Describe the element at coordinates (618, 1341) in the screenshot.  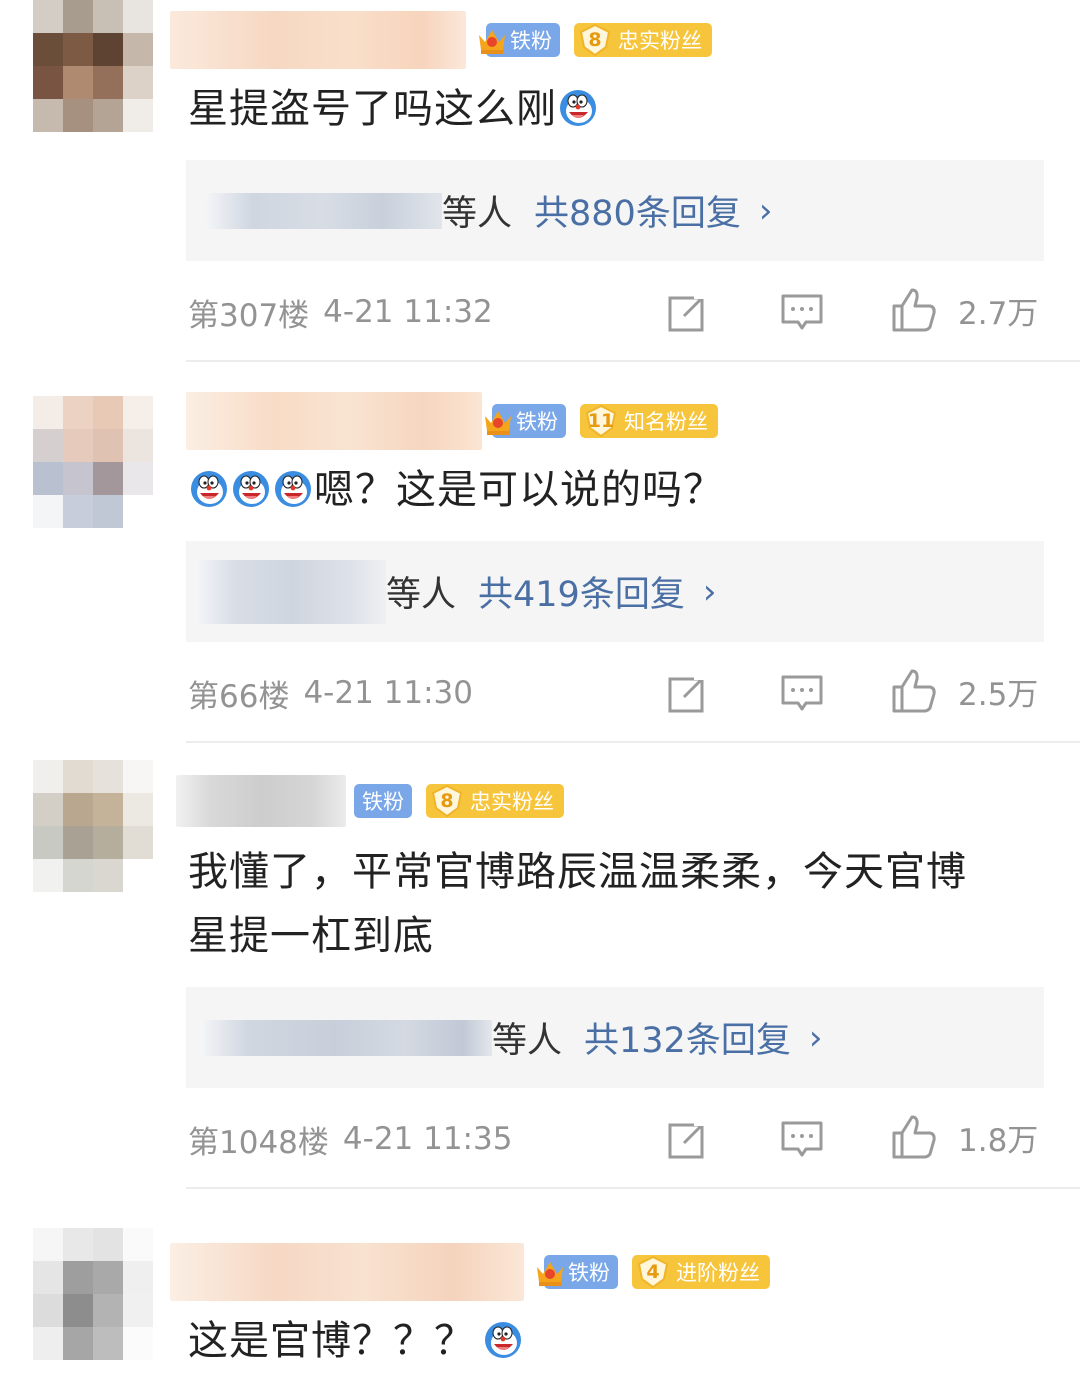
I see `comment-text: 这是官博？？？` at that location.